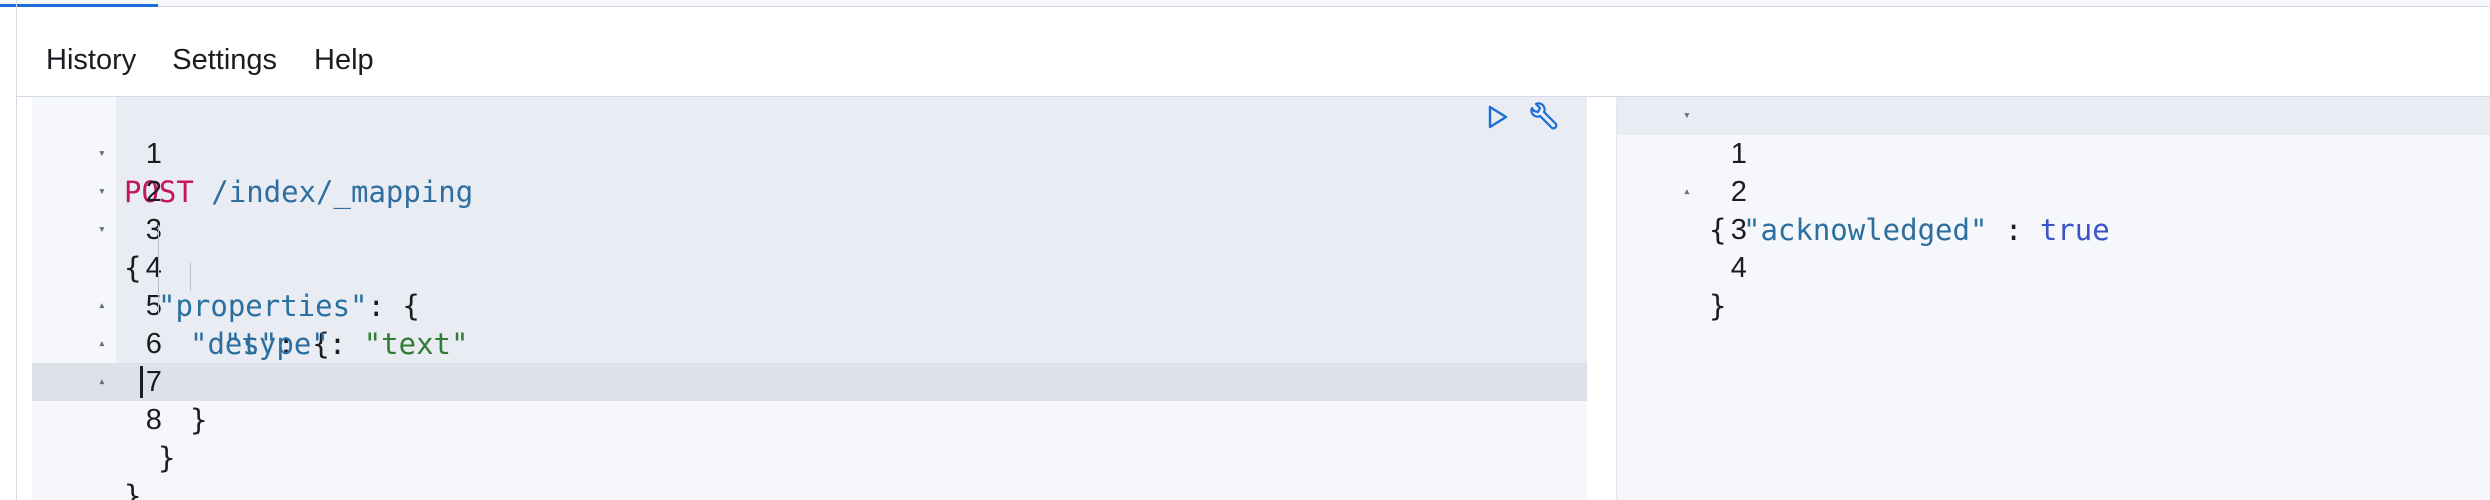 This screenshot has width=2490, height=500. I want to click on active-tab-indicator, so click(79, 5).